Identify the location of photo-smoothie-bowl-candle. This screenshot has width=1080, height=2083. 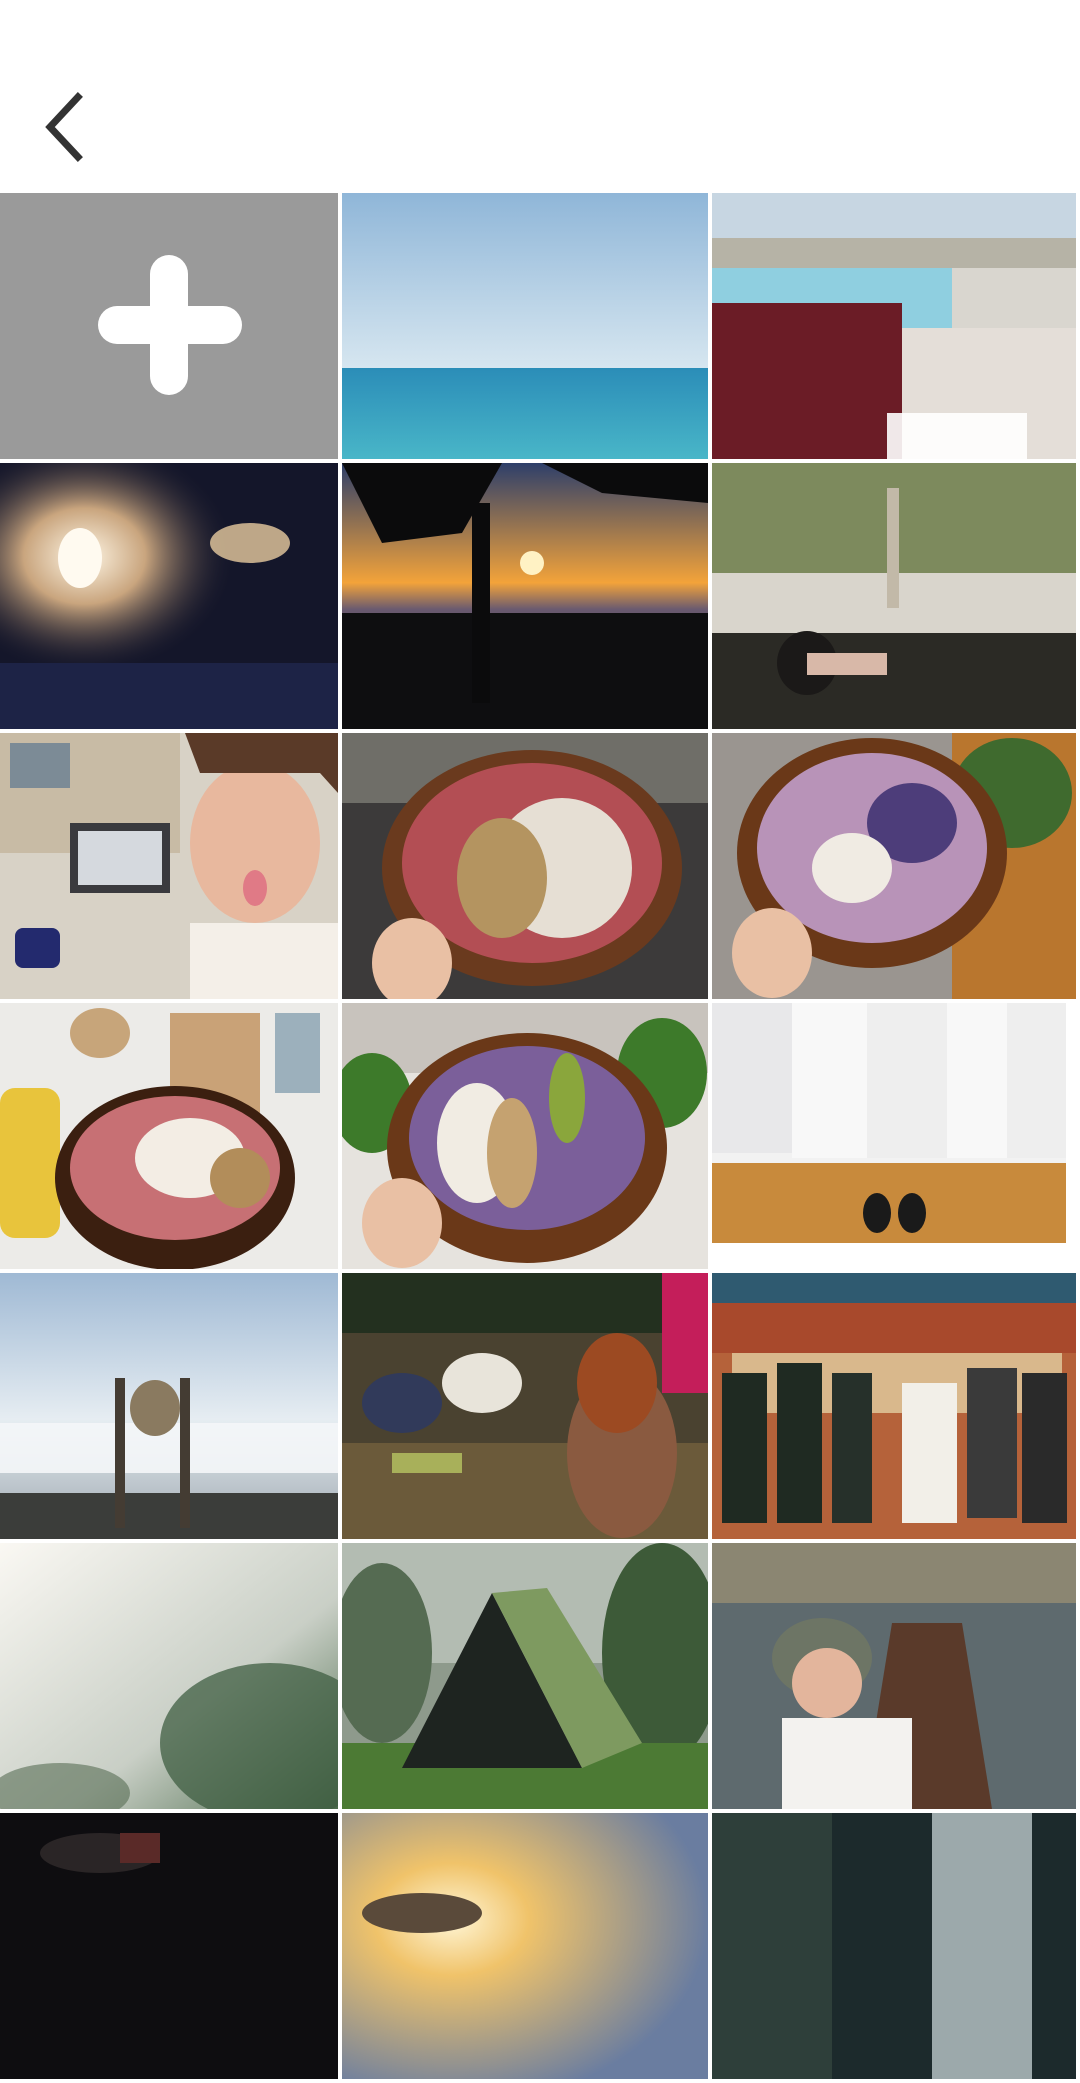
(171, 1138).